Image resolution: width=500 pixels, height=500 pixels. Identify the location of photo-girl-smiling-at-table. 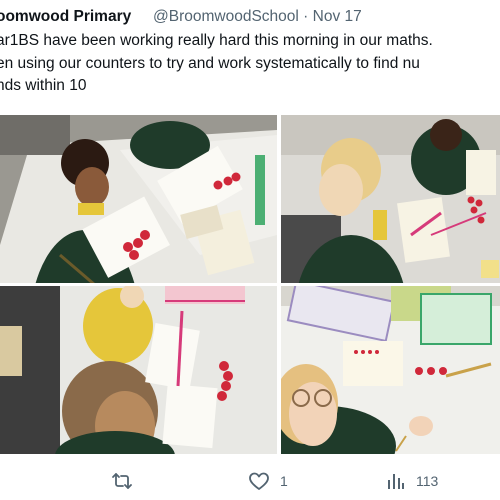
(390, 370).